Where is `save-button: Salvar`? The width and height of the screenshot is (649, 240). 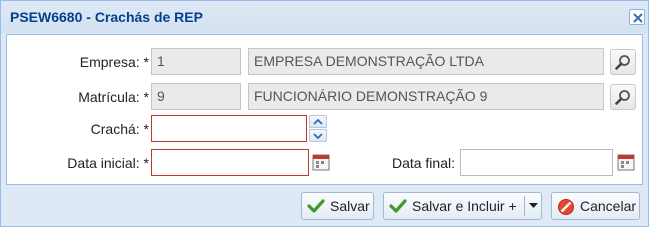
save-button: Salvar is located at coordinates (337, 206).